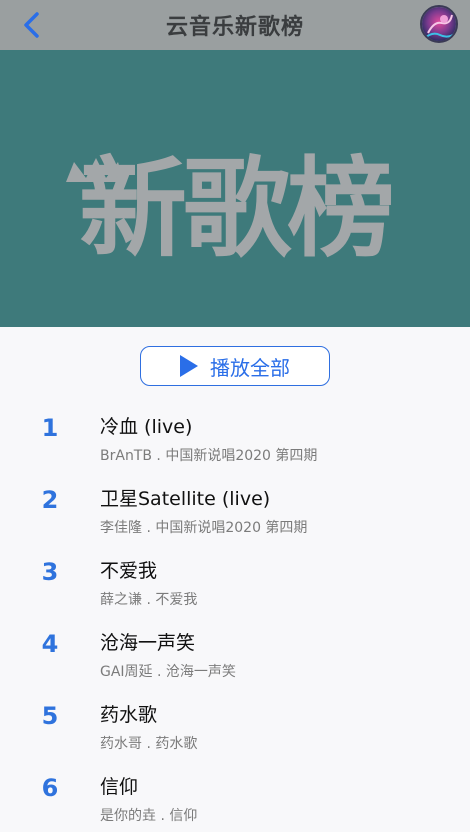 This screenshot has height=832, width=470. What do you see at coordinates (149, 600) in the screenshot?
I see `song-meta: 薛之谦 . 不爱我` at bounding box center [149, 600].